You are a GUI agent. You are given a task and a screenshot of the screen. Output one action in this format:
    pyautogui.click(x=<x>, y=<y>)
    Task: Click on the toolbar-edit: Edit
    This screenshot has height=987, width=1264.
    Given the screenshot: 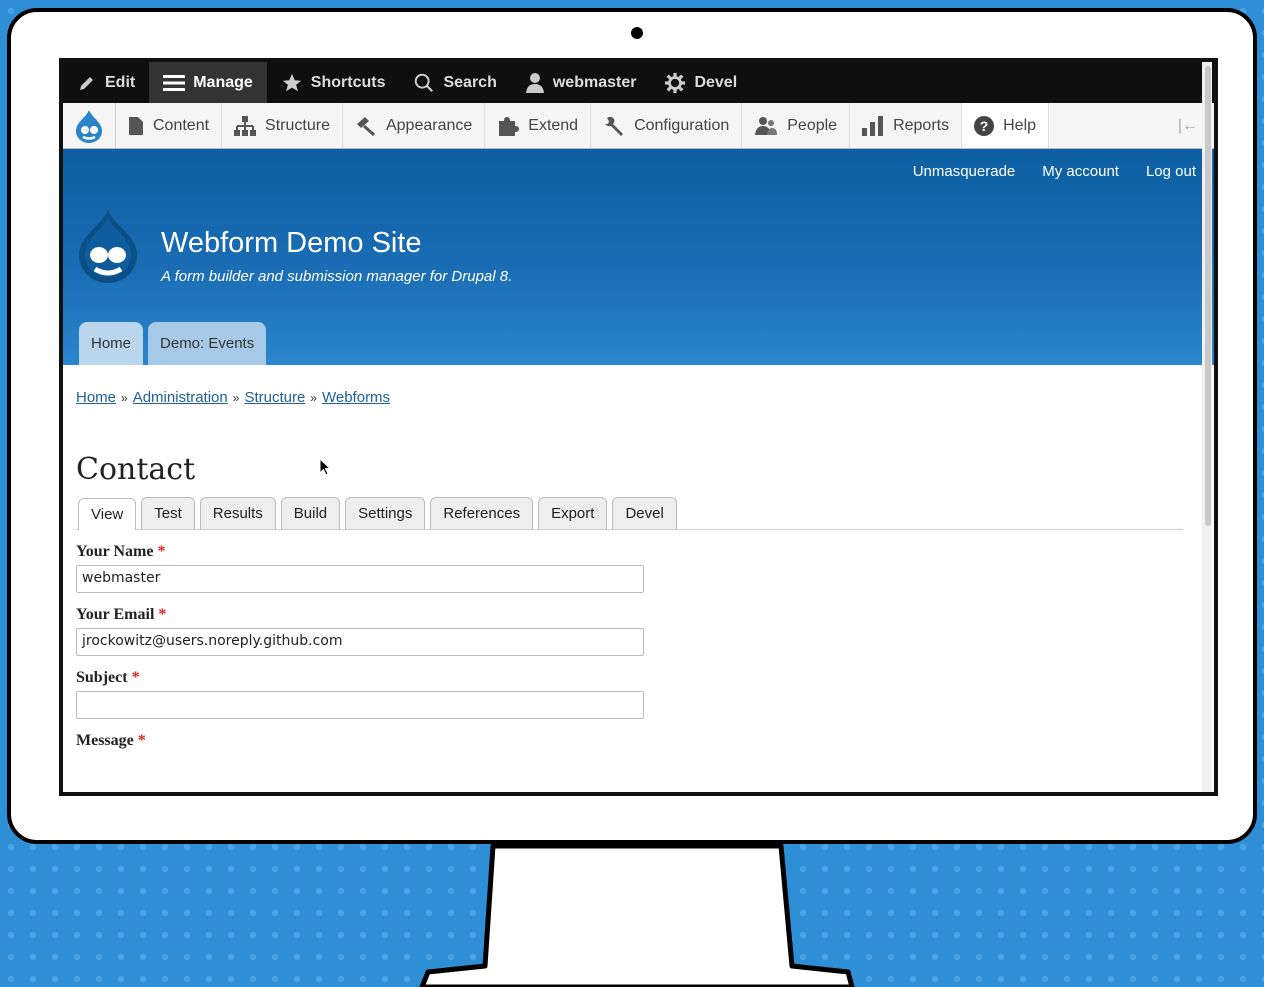 What is the action you would take?
    pyautogui.click(x=106, y=82)
    